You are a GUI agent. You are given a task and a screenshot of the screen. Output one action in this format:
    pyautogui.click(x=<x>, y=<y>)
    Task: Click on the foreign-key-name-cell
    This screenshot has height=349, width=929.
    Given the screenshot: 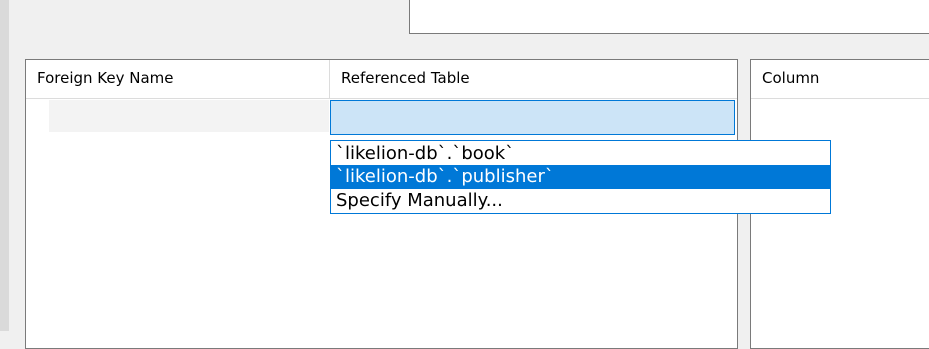 What is the action you would take?
    pyautogui.click(x=189, y=116)
    